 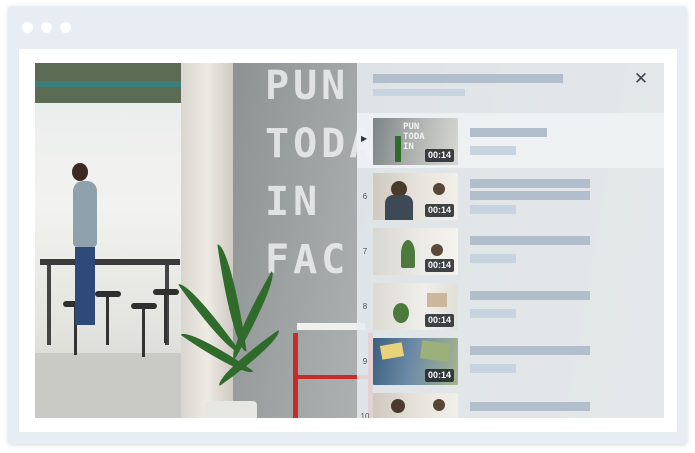 What do you see at coordinates (414, 137) in the screenshot?
I see `thumbnail-art: PUN TODA IN` at bounding box center [414, 137].